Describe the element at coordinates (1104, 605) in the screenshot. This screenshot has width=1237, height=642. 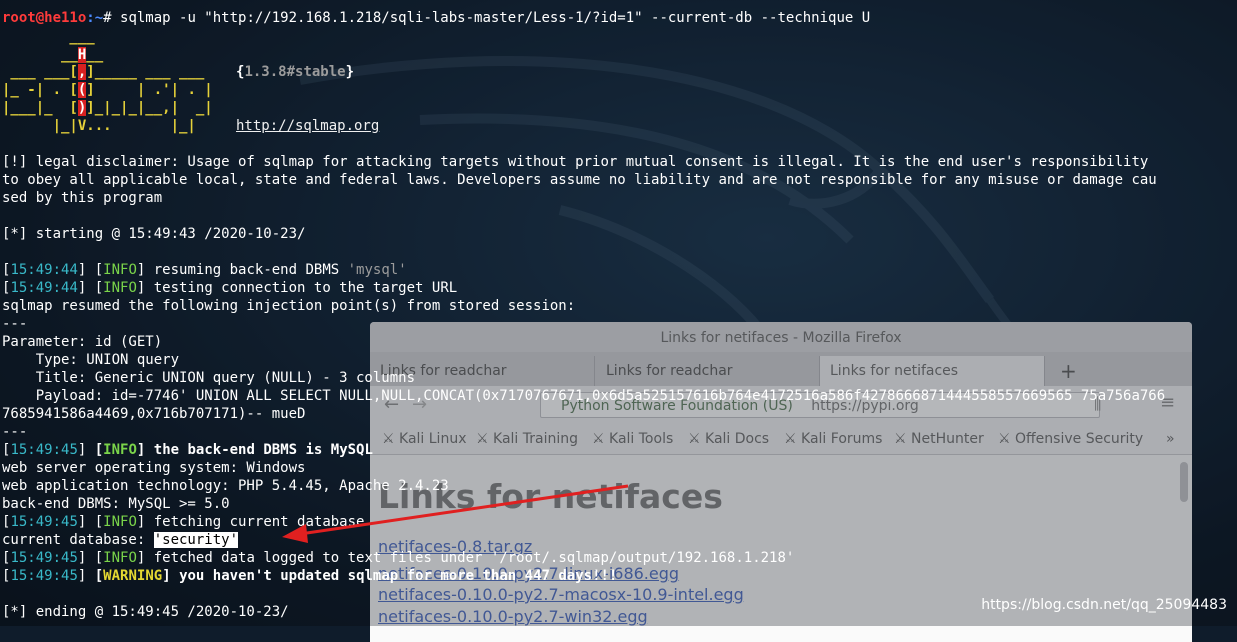
I see `watermark: https://blog.csdn.net/qq_25094483` at that location.